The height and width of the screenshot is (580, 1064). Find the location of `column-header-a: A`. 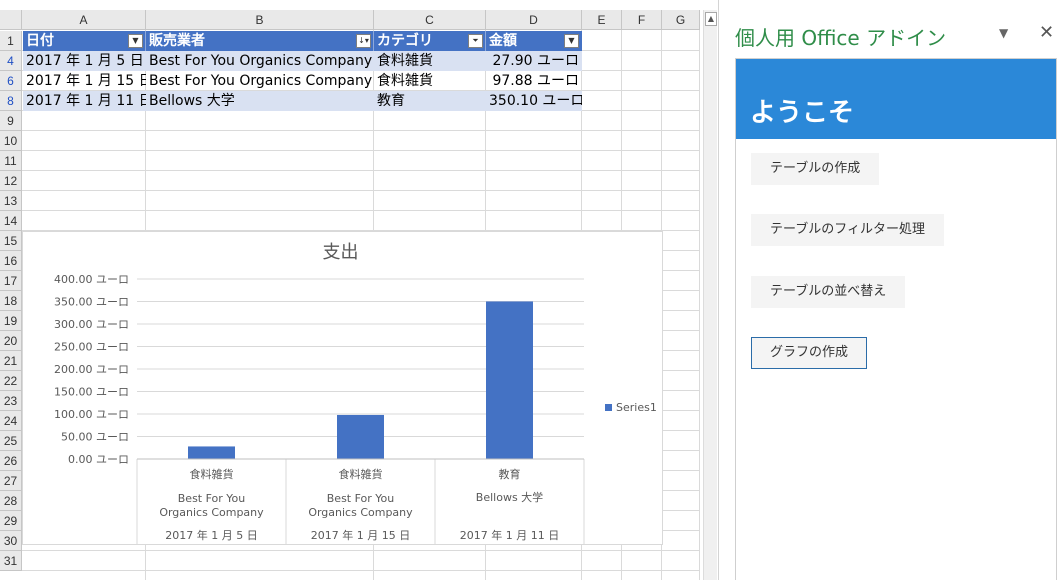

column-header-a: A is located at coordinates (84, 20).